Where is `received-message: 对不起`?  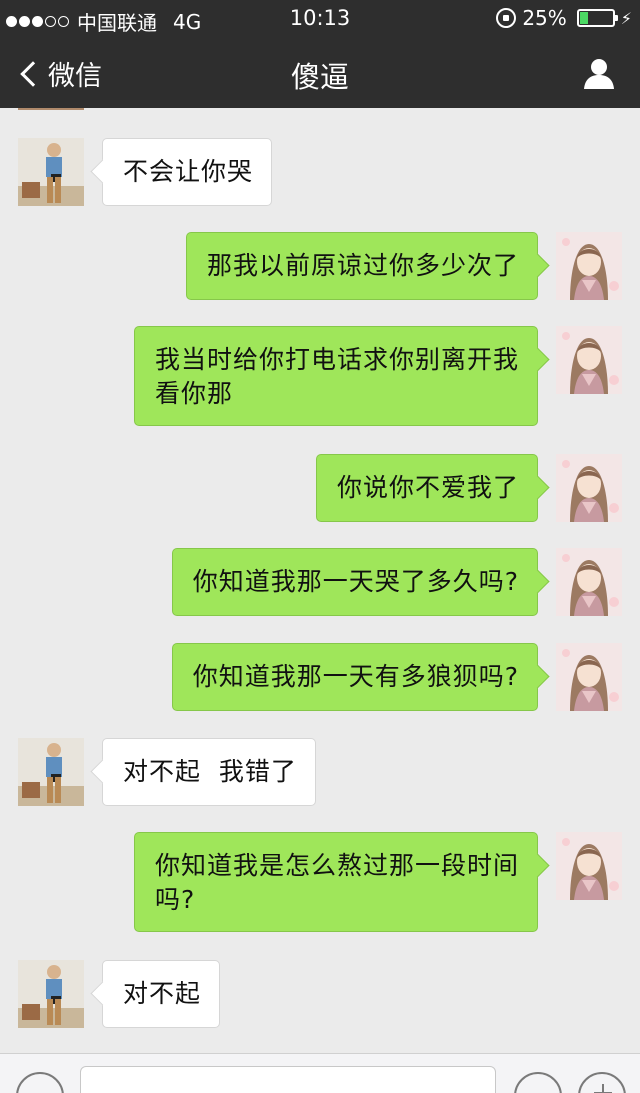
received-message: 对不起 is located at coordinates (320, 994).